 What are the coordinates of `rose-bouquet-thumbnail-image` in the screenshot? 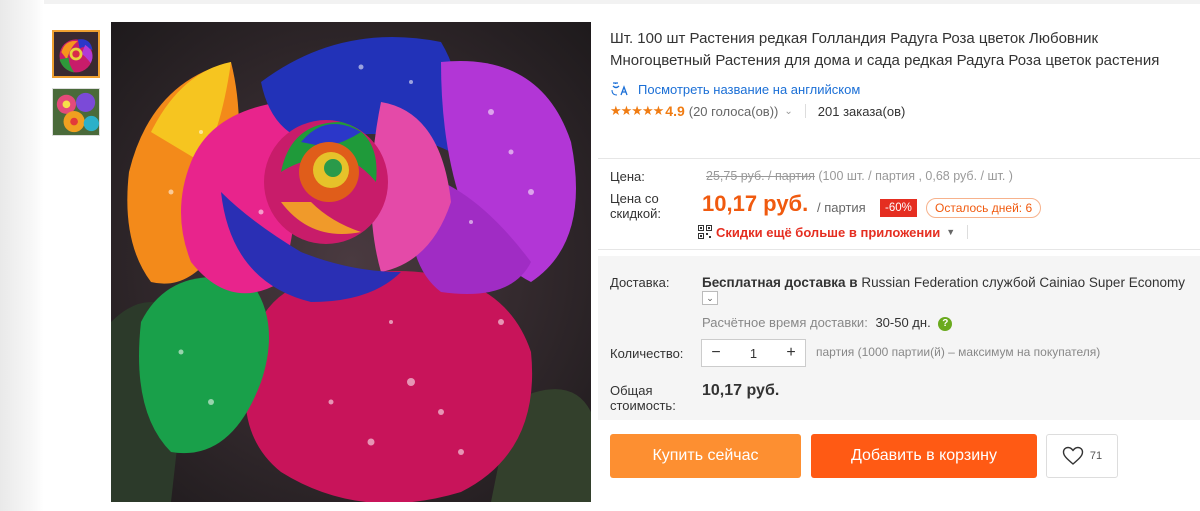 It's located at (76, 112).